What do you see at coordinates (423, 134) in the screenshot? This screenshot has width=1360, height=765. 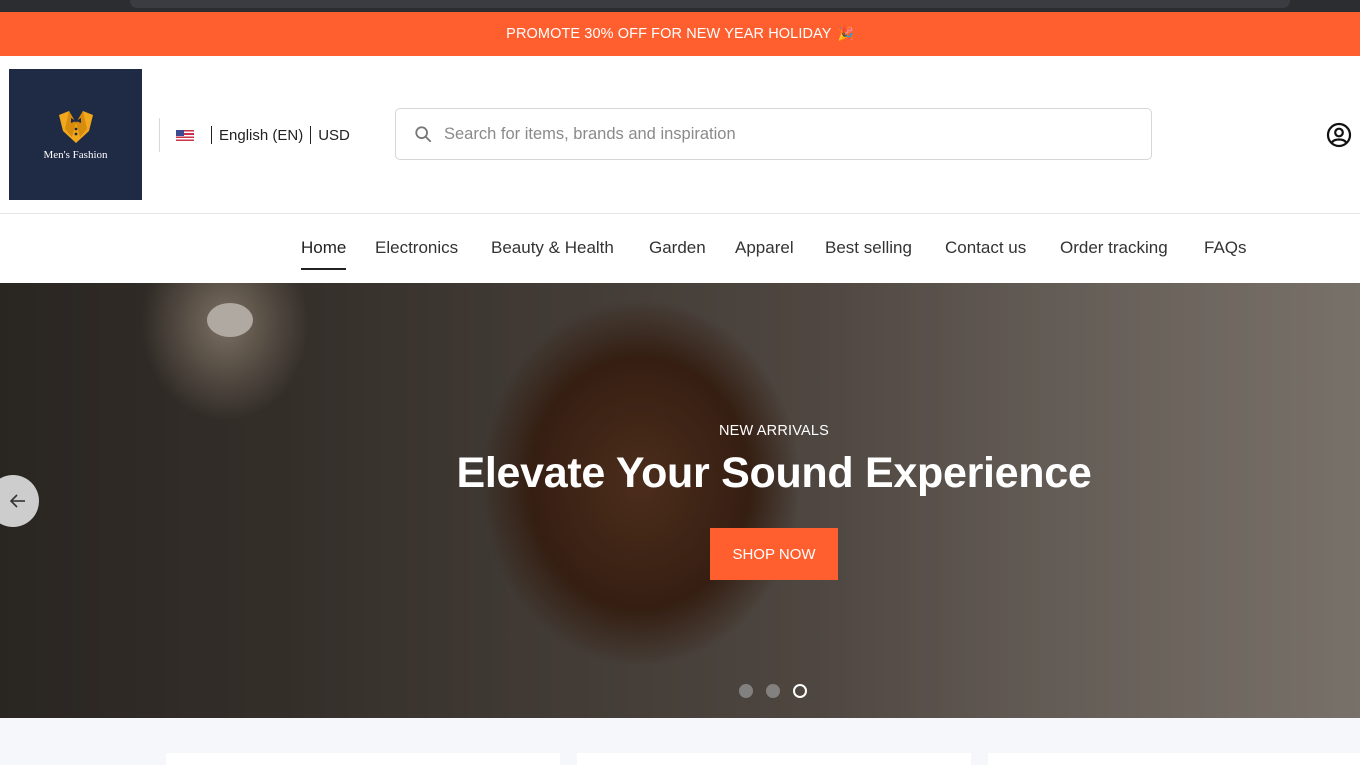 I see `search-icon` at bounding box center [423, 134].